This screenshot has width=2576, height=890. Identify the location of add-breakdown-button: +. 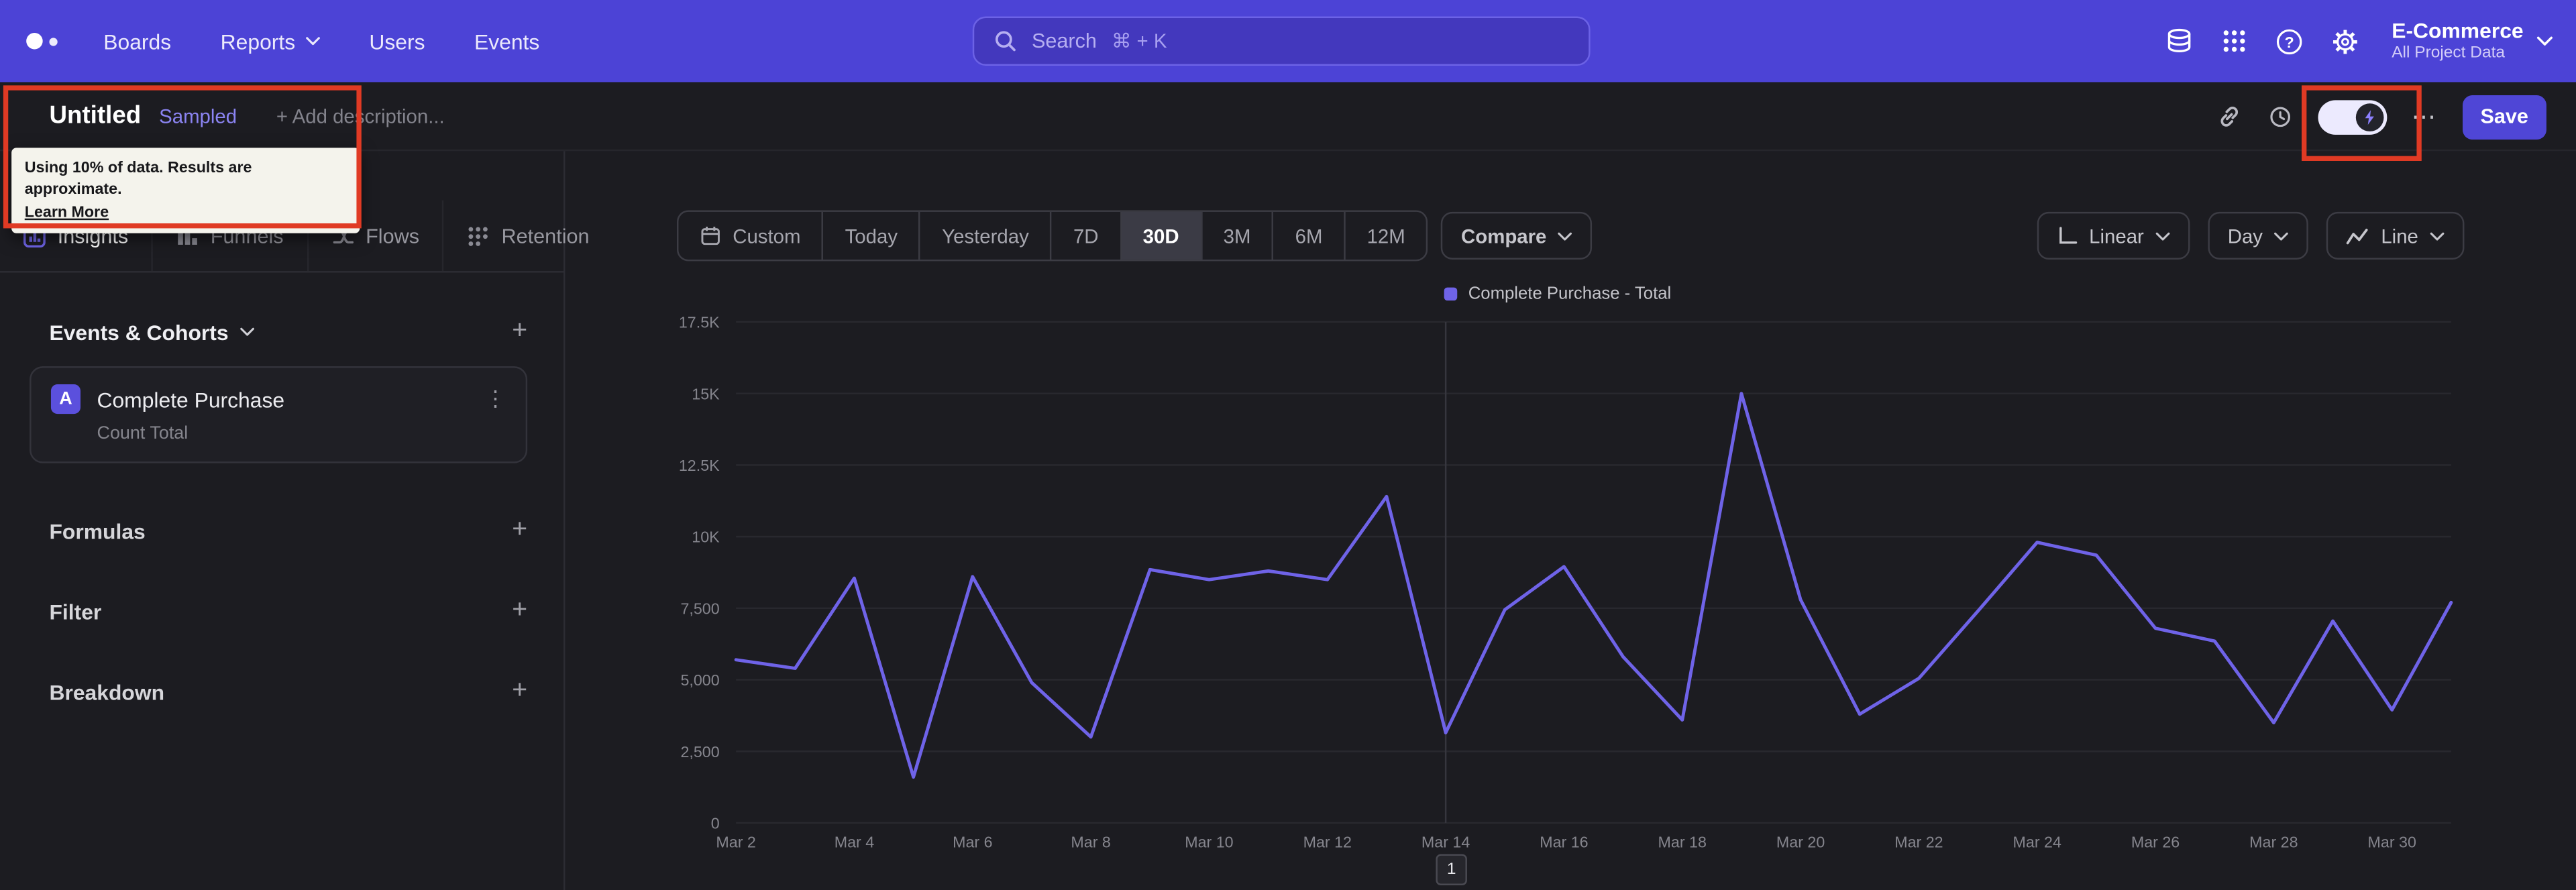
(519, 690).